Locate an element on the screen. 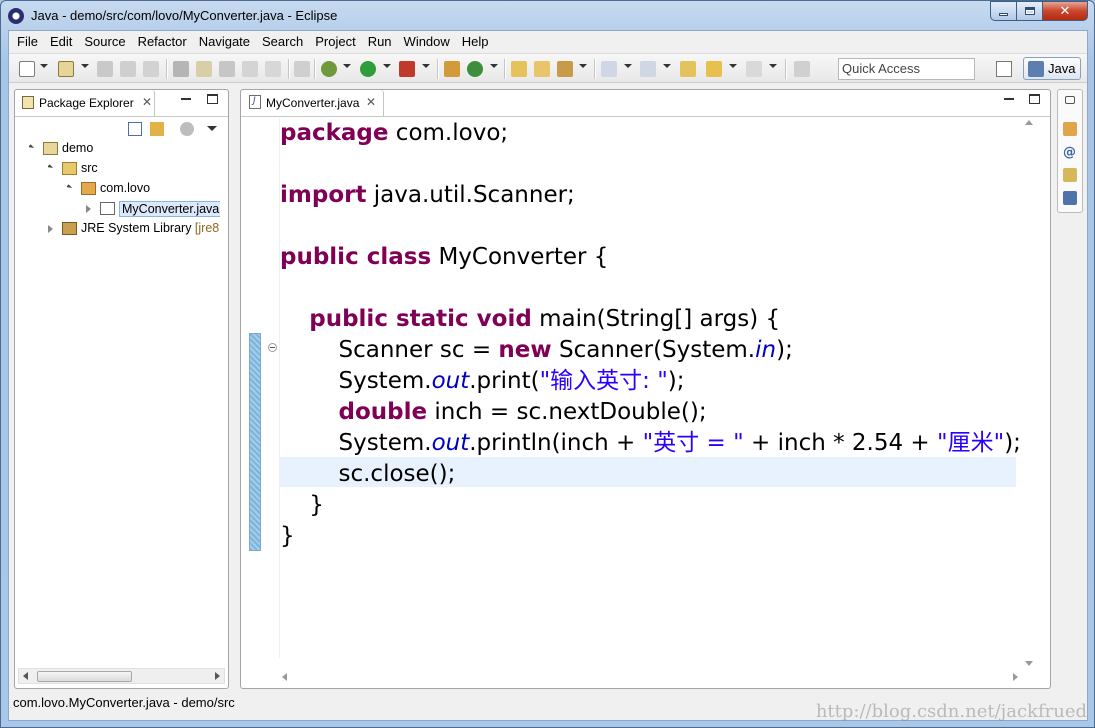  menu-edit: Edit is located at coordinates (61, 41).